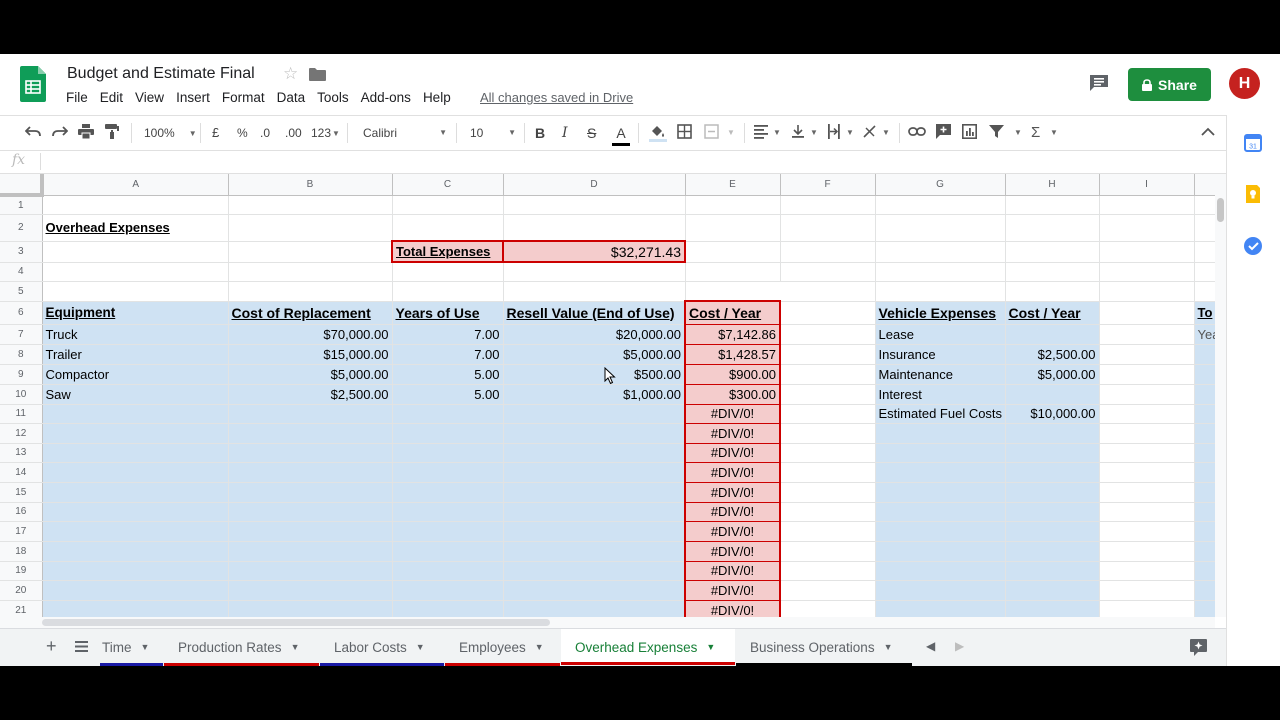  What do you see at coordinates (1045, 133) in the screenshot?
I see `functions-icon: Σ ▼` at bounding box center [1045, 133].